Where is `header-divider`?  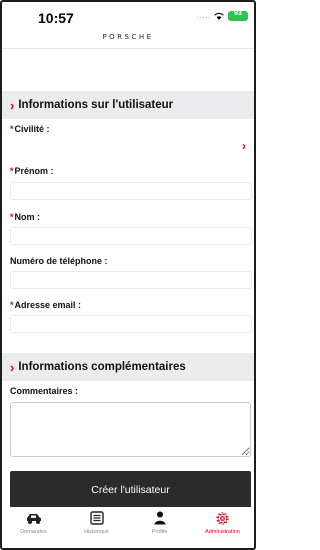 header-divider is located at coordinates (128, 48).